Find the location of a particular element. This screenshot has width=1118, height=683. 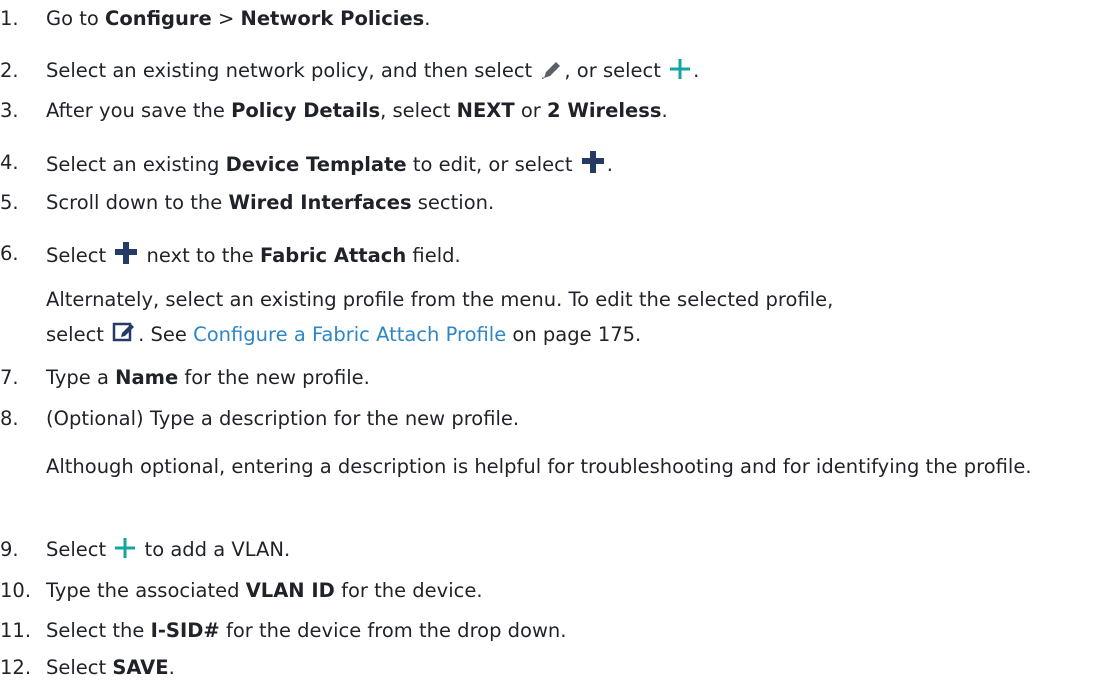

fabric-attach-label: Fabric Attach is located at coordinates (333, 255).